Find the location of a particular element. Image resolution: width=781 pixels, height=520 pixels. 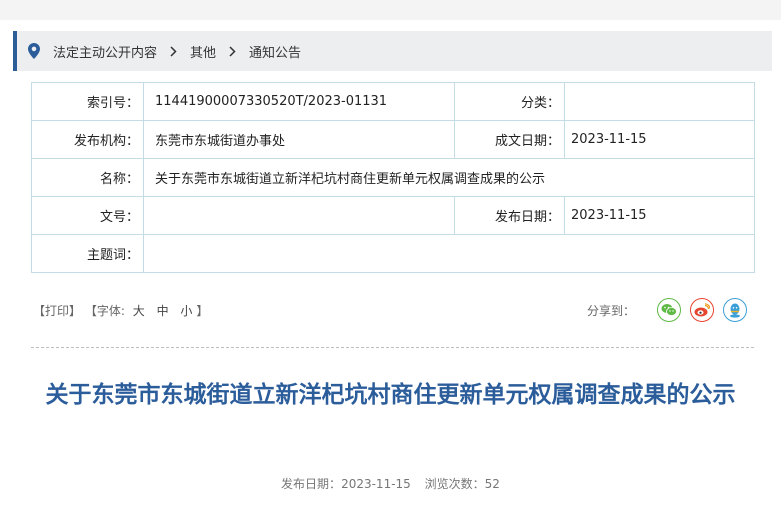

breadcrumb: 法定主动公开内容 其他 通知公告 is located at coordinates (392, 51).